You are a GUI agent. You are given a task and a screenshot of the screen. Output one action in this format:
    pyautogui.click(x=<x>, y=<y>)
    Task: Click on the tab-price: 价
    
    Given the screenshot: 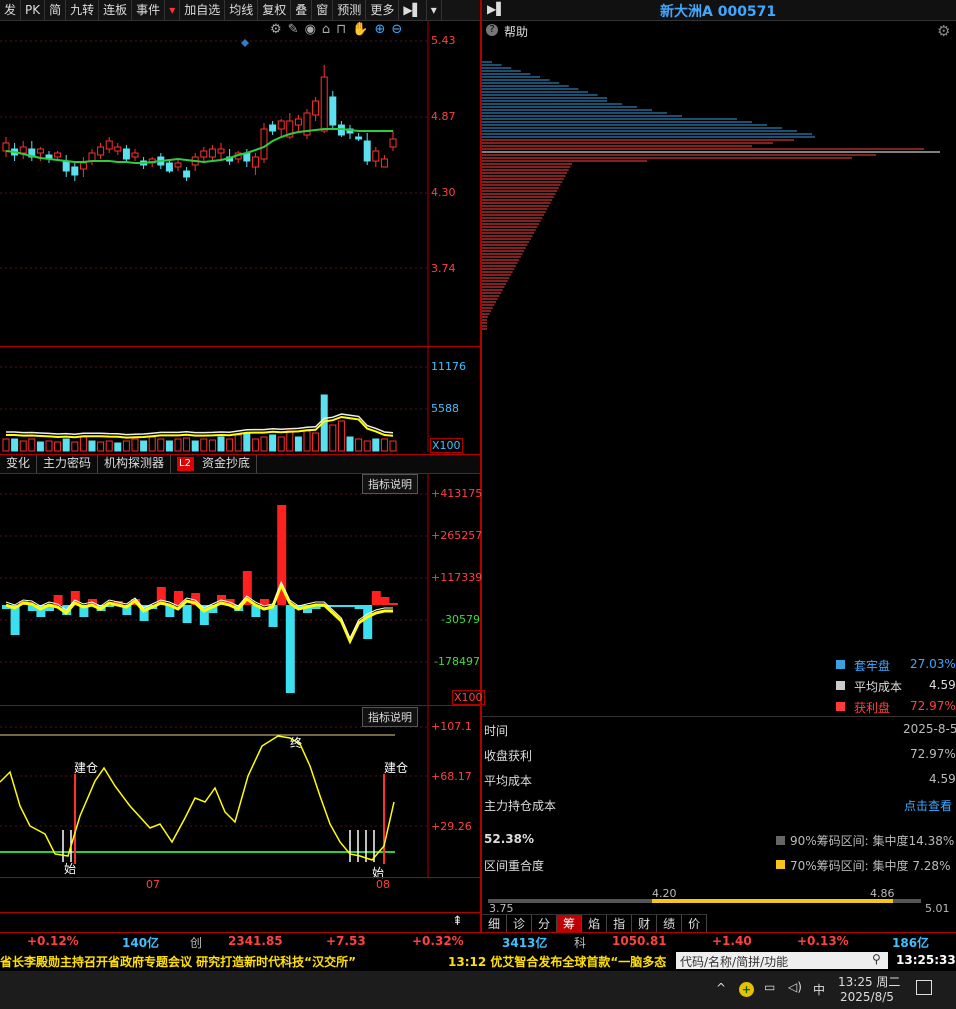 What is the action you would take?
    pyautogui.click(x=695, y=924)
    